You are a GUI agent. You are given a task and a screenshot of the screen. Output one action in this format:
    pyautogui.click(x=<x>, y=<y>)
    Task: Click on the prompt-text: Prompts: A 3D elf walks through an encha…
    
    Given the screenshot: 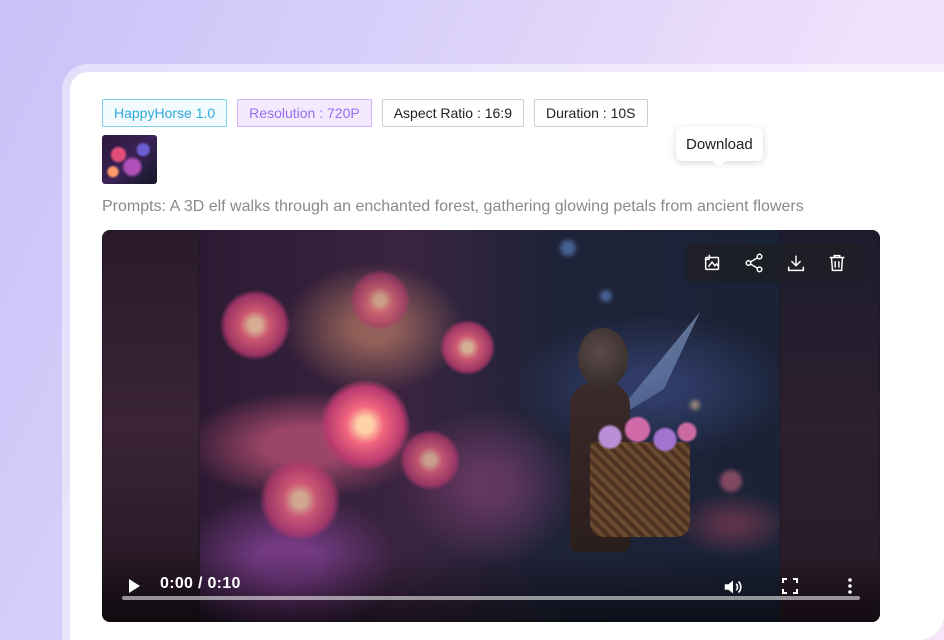 What is the action you would take?
    pyautogui.click(x=453, y=206)
    